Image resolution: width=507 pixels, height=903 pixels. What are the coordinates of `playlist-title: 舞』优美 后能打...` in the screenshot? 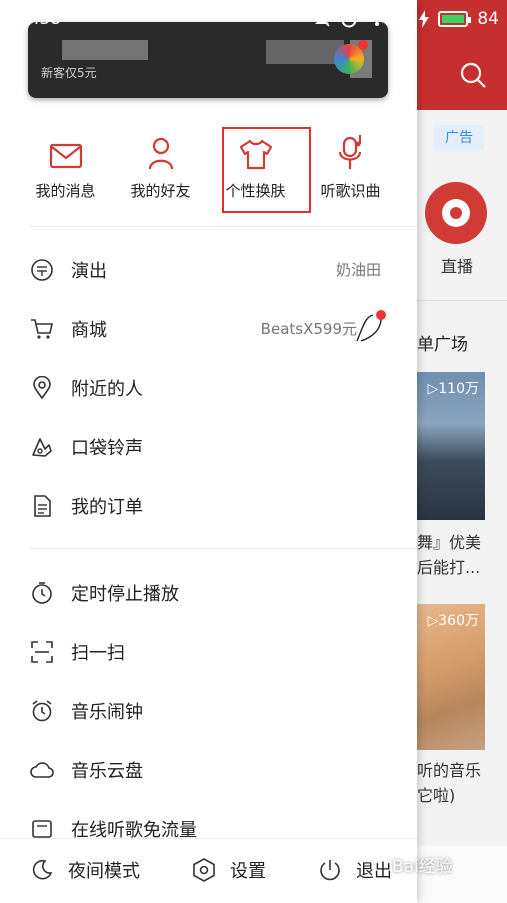 It's located at (449, 555).